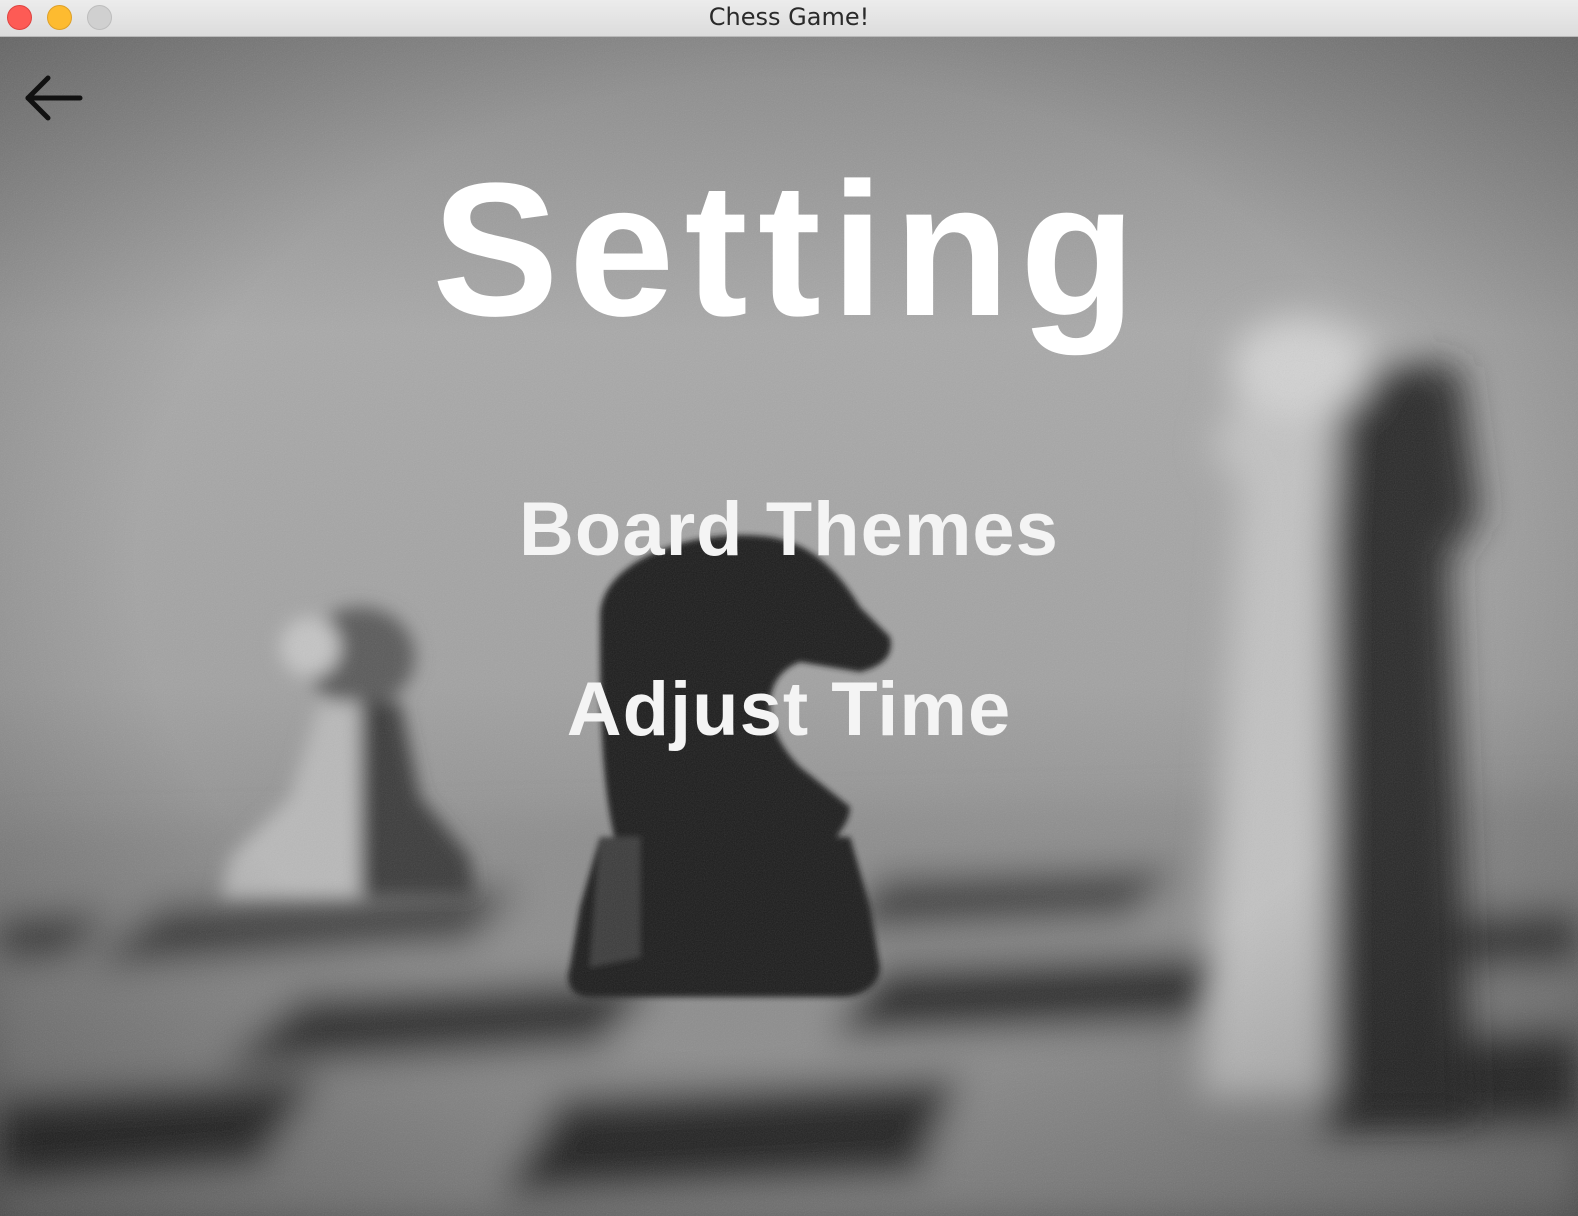 The image size is (1578, 1216). What do you see at coordinates (789, 710) in the screenshot?
I see `adjust-time-button: Adjust Time` at bounding box center [789, 710].